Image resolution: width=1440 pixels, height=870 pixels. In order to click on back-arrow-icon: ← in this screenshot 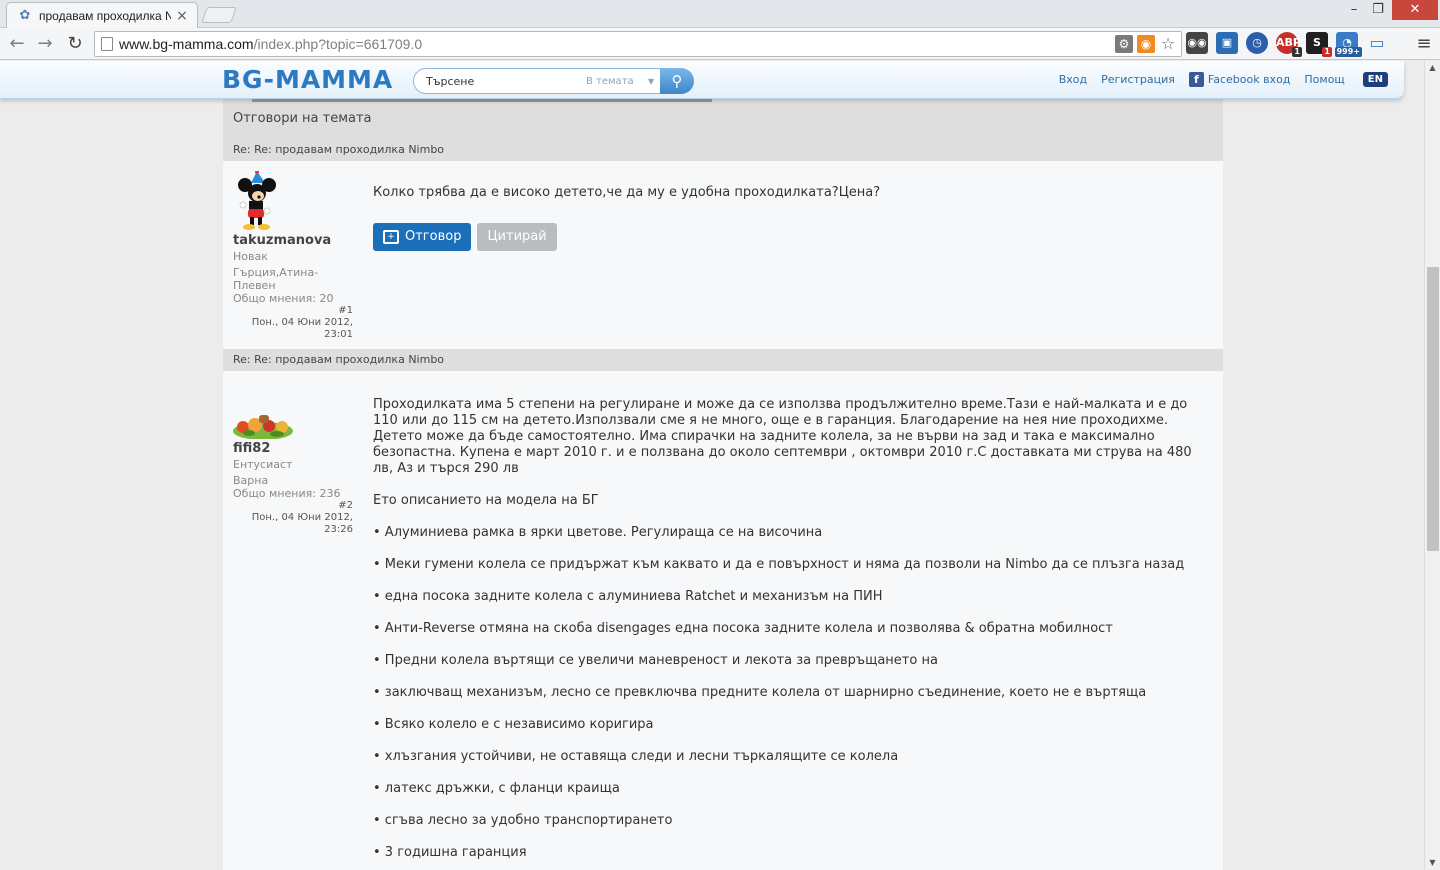, I will do `click(17, 44)`.